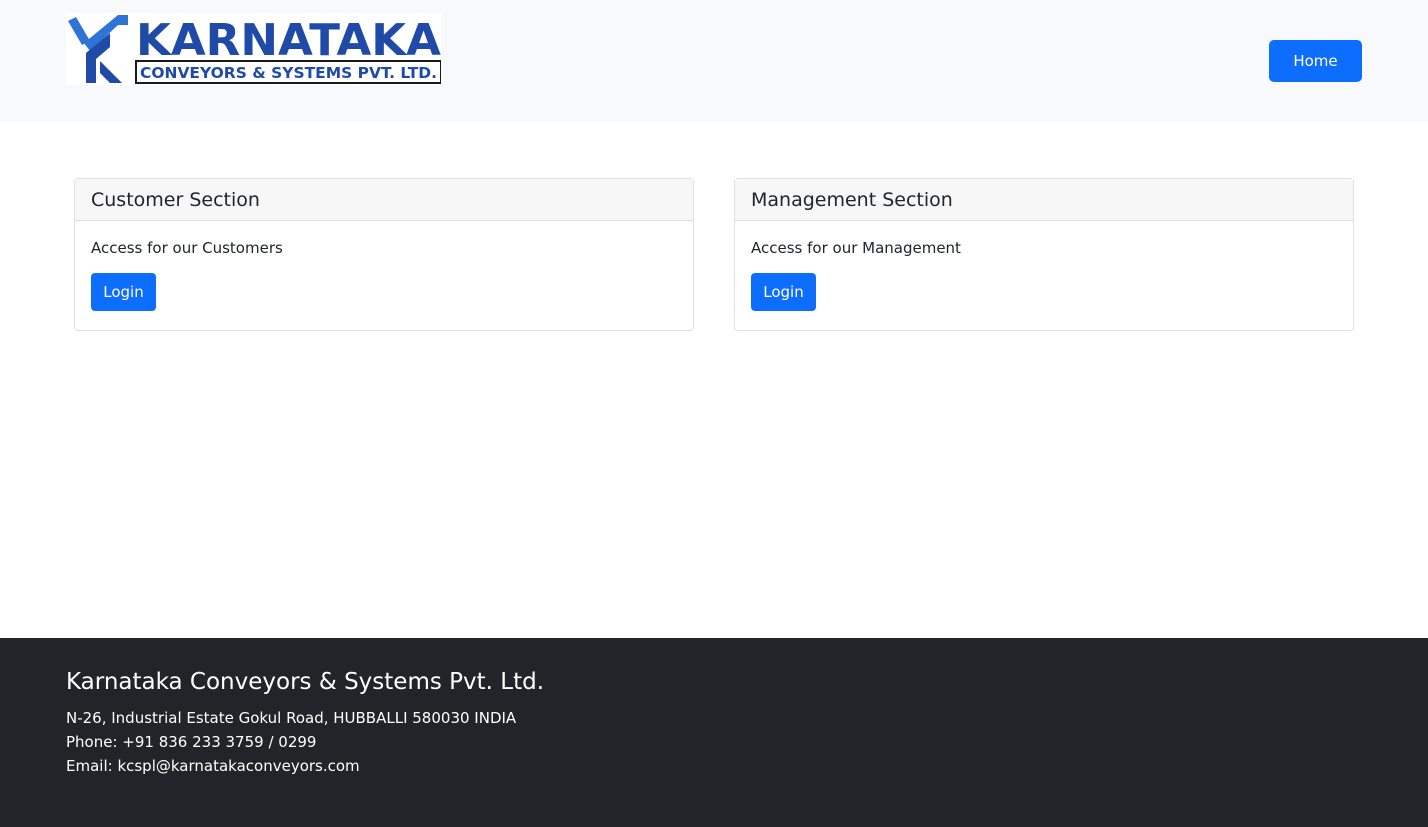 This screenshot has width=1428, height=827. I want to click on customer-login-button: Login, so click(123, 292).